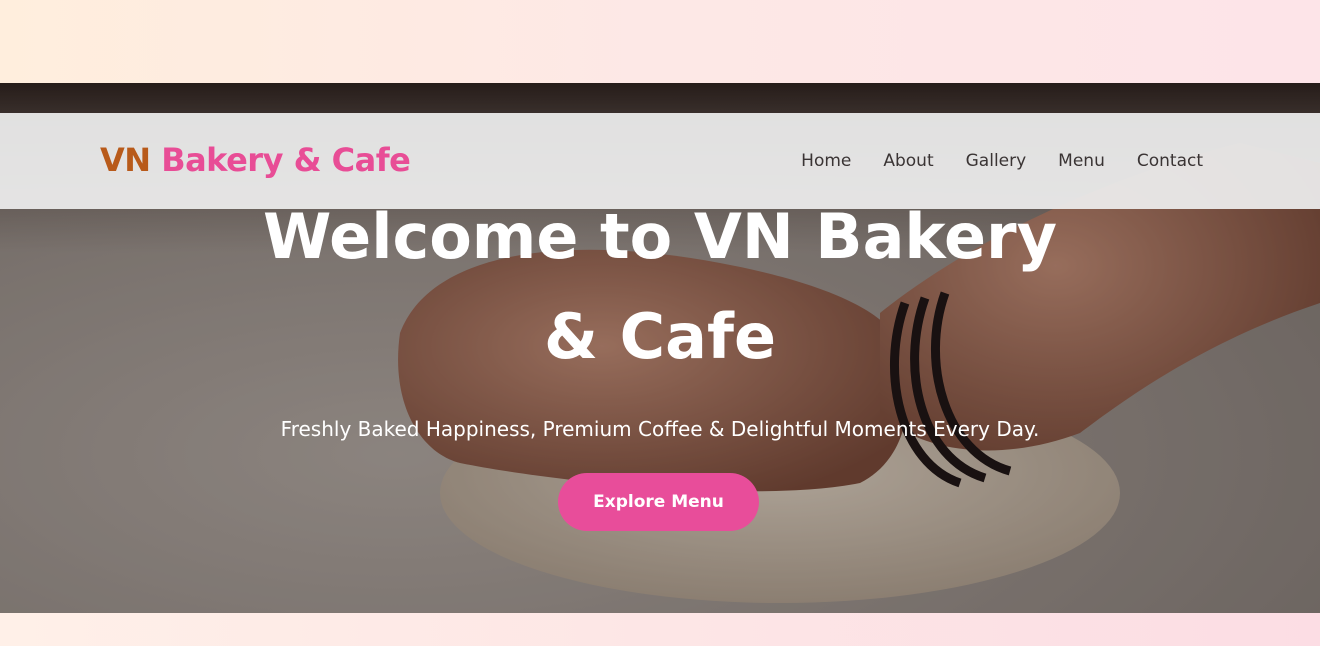 This screenshot has width=1320, height=646. I want to click on brand-prefix: VN, so click(125, 160).